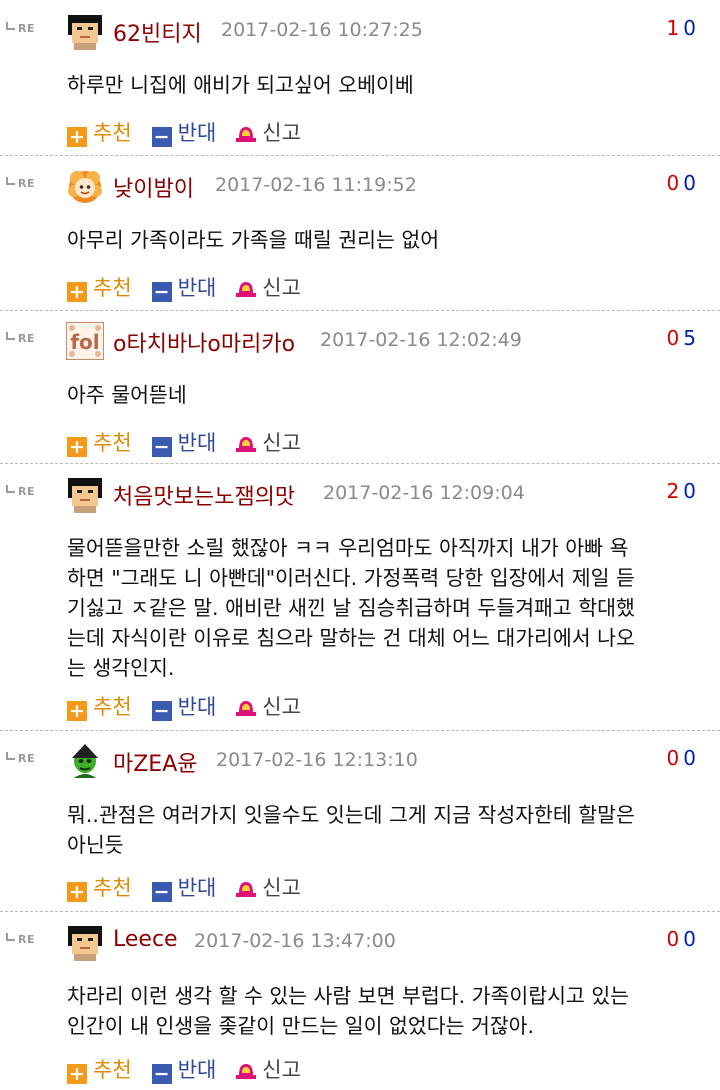 The height and width of the screenshot is (1090, 720). I want to click on orange-flower-avatar, so click(85, 186).